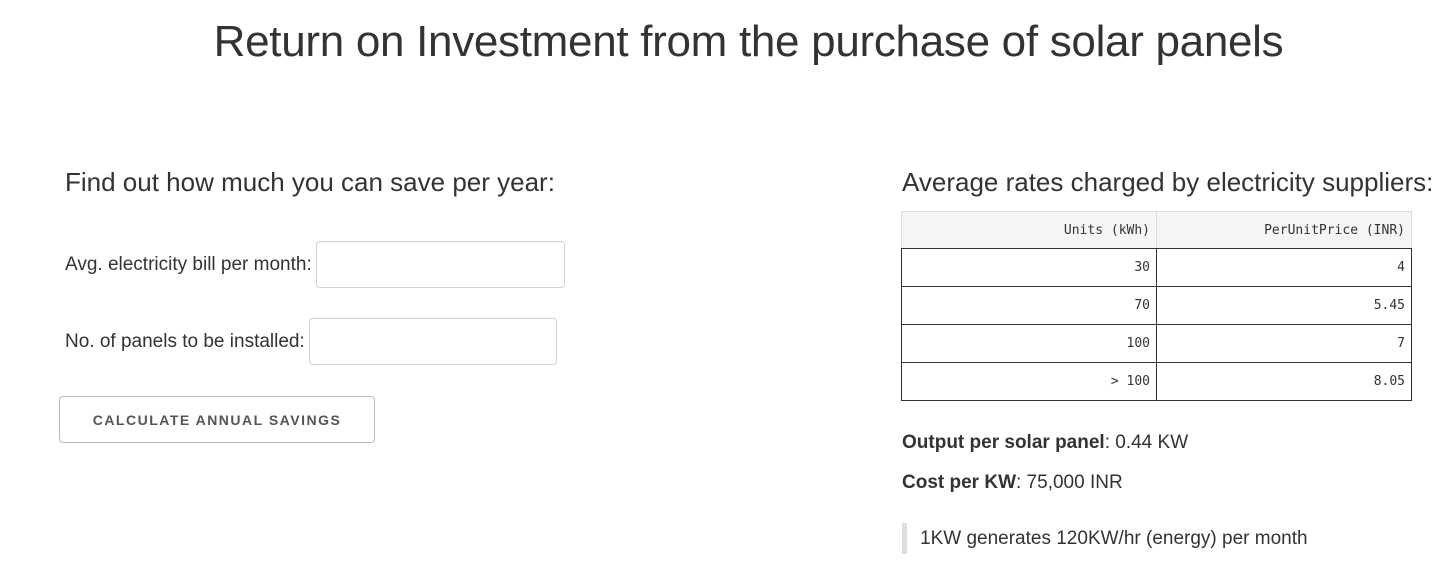 This screenshot has height=569, width=1447. I want to click on units-cell: 70, so click(1029, 305).